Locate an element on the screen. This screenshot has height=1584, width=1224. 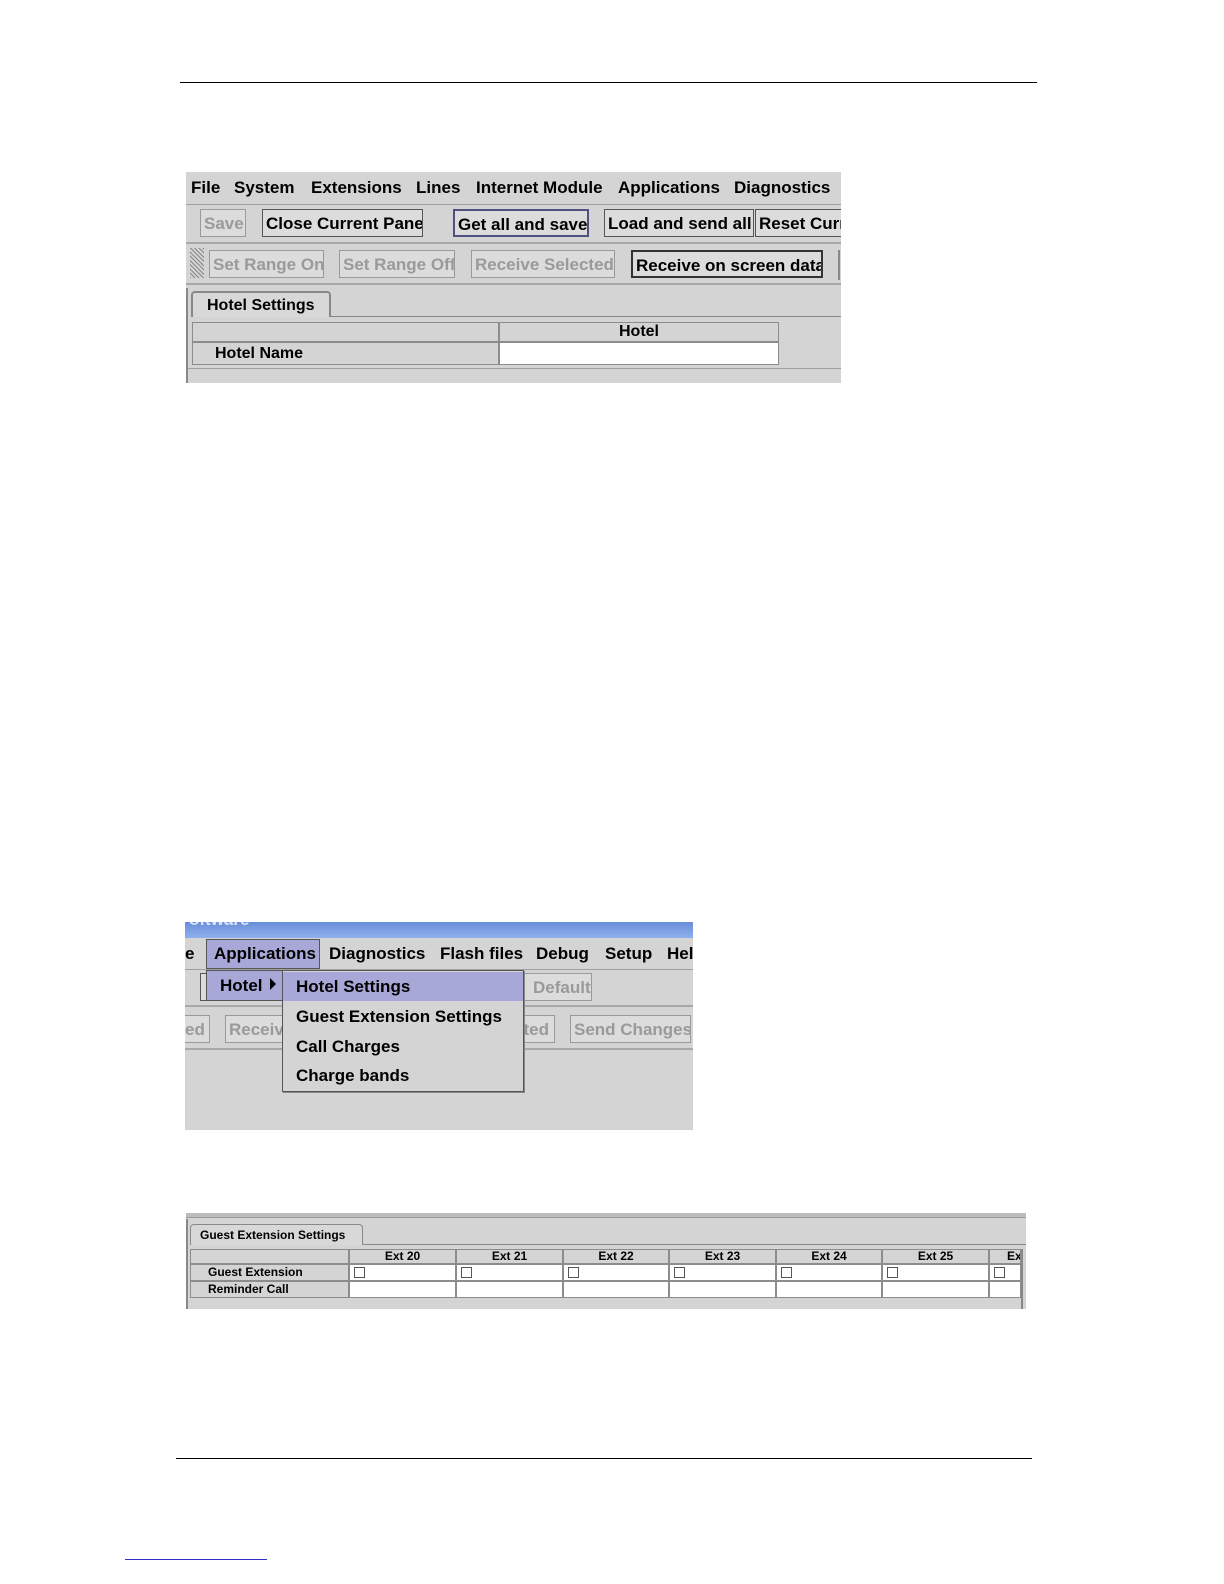
menu-extensions: Extensions is located at coordinates (356, 188).